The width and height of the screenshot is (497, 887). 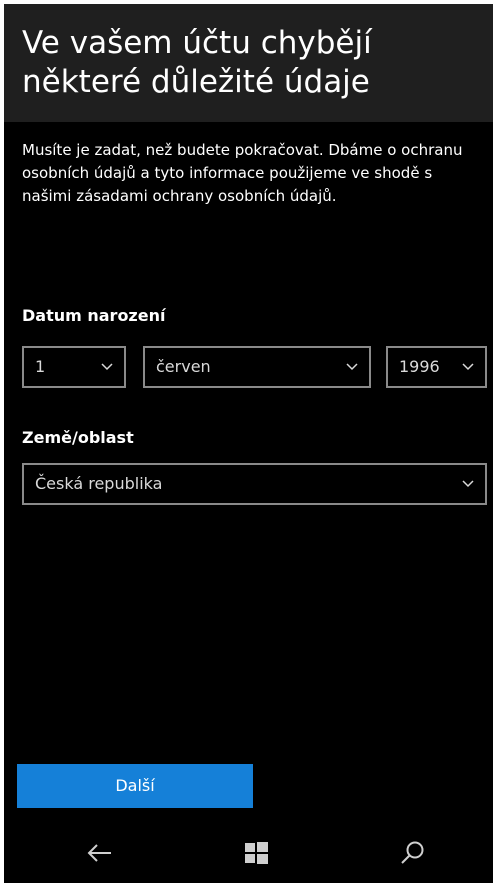 What do you see at coordinates (257, 367) in the screenshot?
I see `birth-month-select: červen` at bounding box center [257, 367].